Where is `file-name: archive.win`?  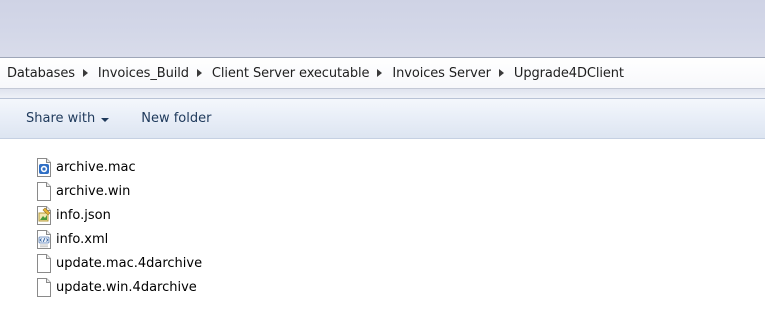
file-name: archive.win is located at coordinates (93, 191).